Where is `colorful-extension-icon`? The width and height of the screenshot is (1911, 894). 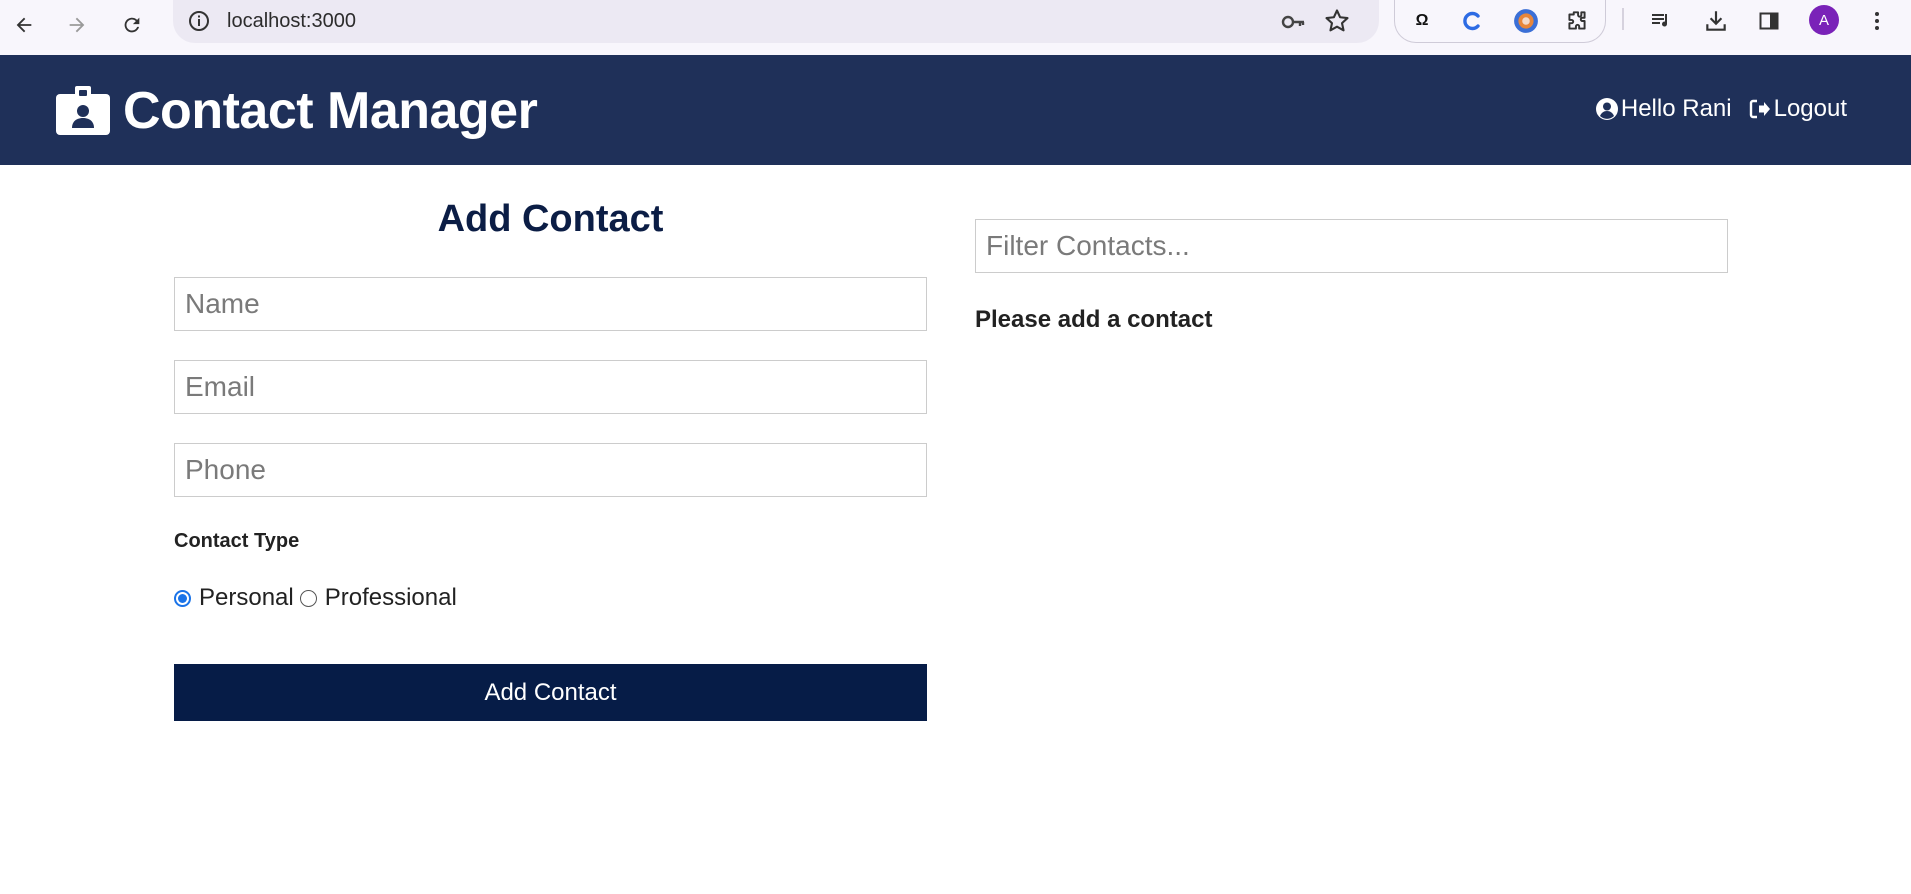 colorful-extension-icon is located at coordinates (1526, 21).